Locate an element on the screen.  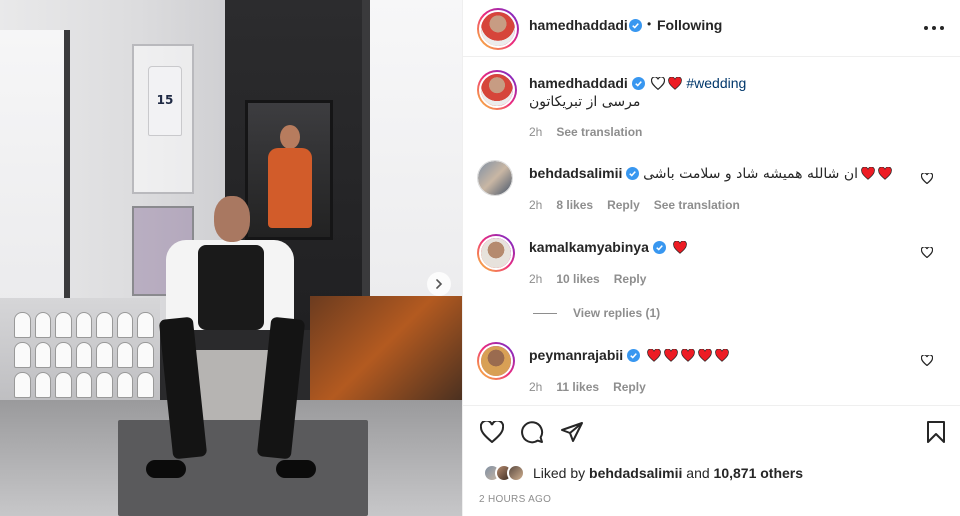
bookmark-icon is located at coordinates (936, 432).